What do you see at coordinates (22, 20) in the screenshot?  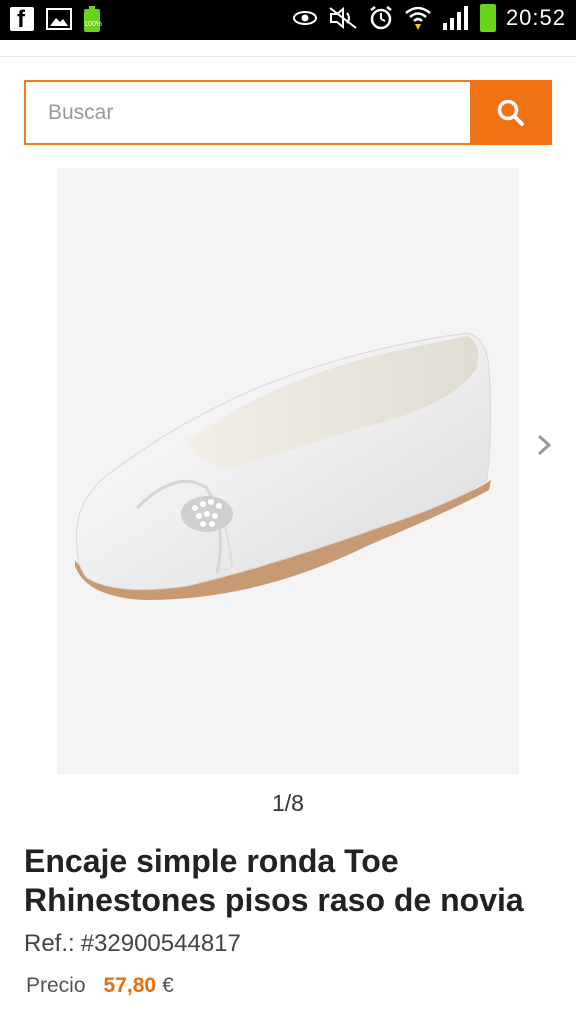 I see `facebook-icon` at bounding box center [22, 20].